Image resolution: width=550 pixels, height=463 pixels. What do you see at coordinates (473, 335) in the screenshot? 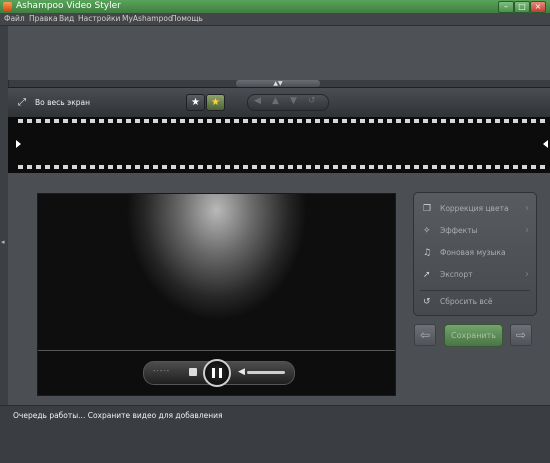
I see `save-button: Сохранить` at bounding box center [473, 335].